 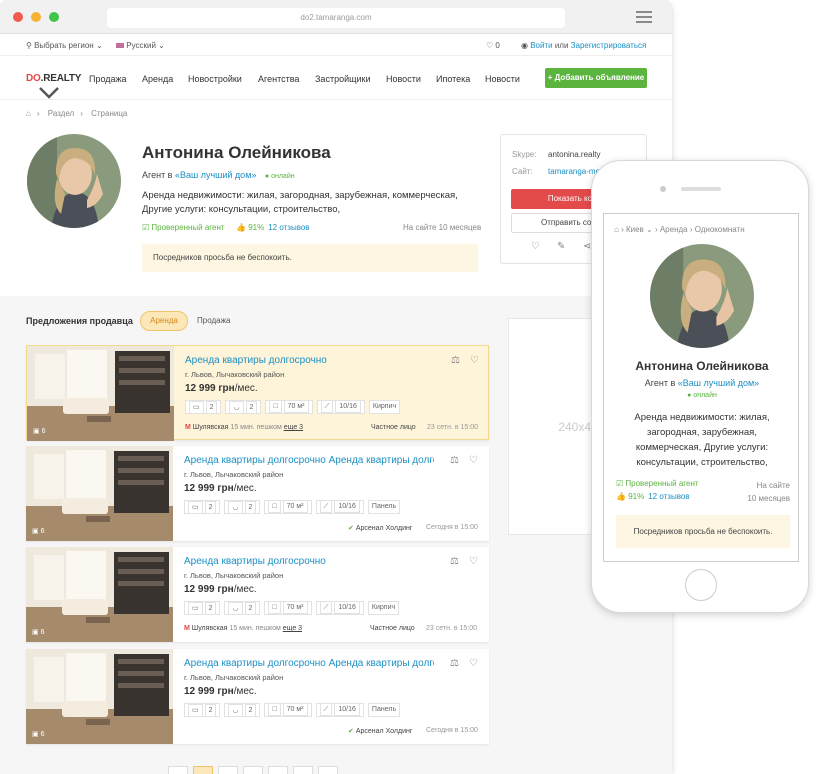 I want to click on nav-item-agencies: Агентства, so click(x=278, y=79).